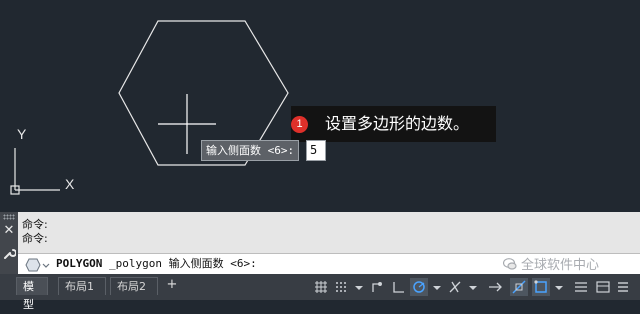  I want to click on command-prompt-text: POLYGON _polygon 输入侧面数 <6>:, so click(156, 264).